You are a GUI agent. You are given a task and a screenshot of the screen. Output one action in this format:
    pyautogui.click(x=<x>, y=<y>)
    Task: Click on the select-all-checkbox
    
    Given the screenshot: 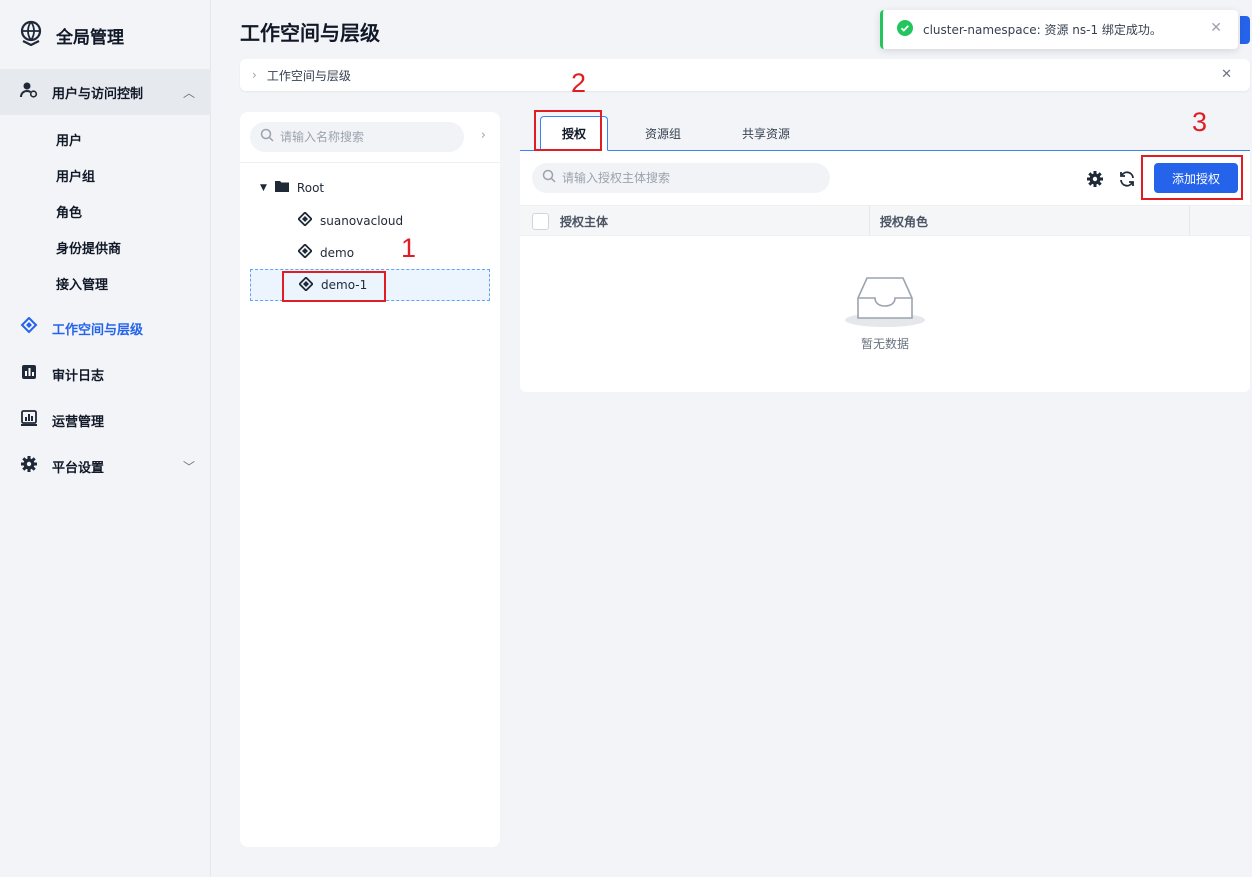 What is the action you would take?
    pyautogui.click(x=540, y=221)
    